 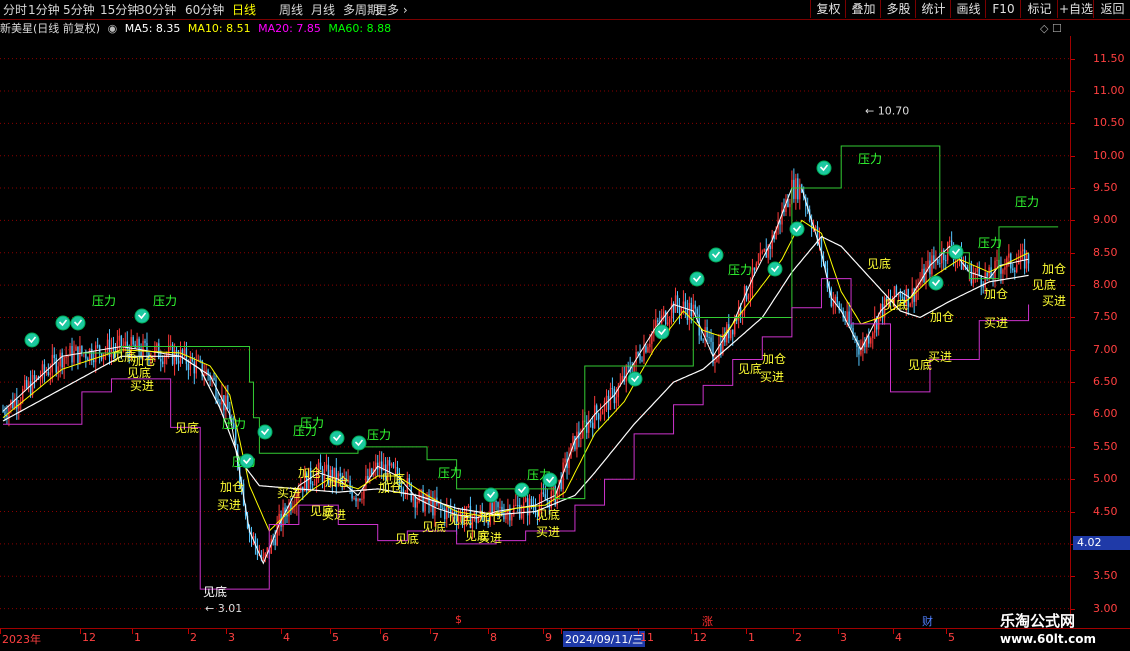 What do you see at coordinates (898, 637) in the screenshot?
I see `time-label: 4` at bounding box center [898, 637].